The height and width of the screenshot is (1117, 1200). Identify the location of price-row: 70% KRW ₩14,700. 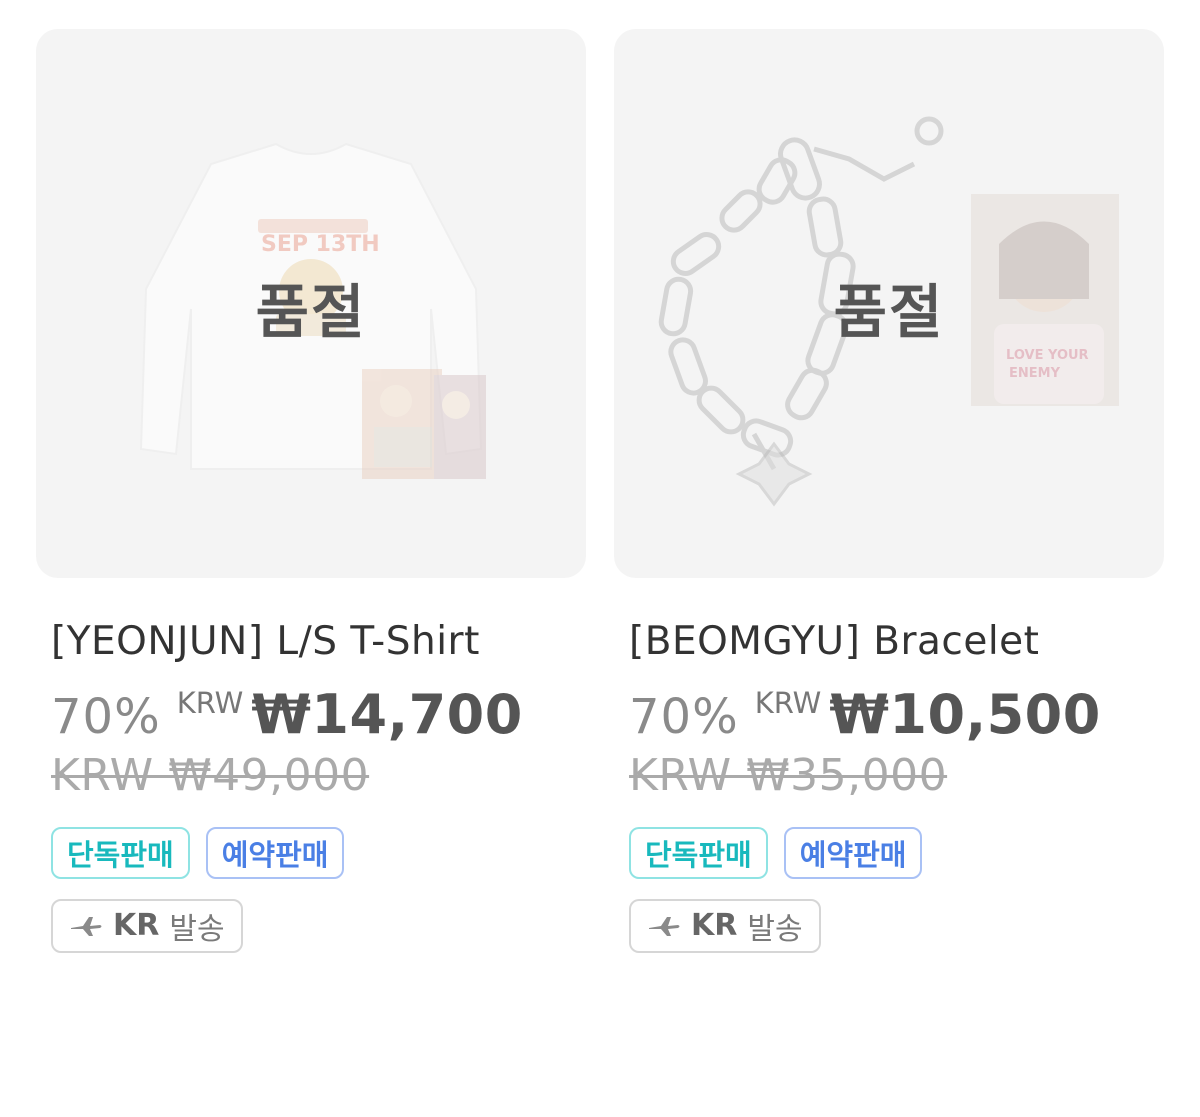
(318, 714).